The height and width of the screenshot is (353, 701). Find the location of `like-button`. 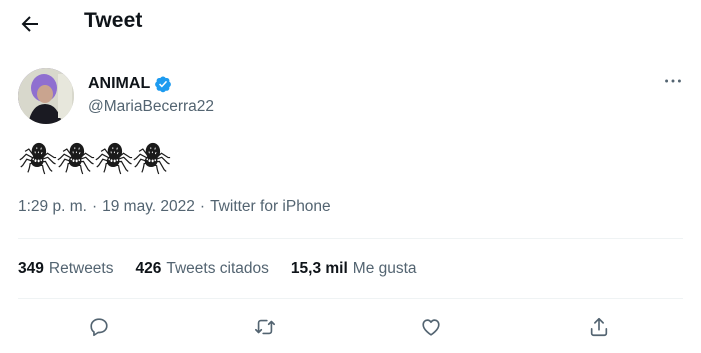

like-button is located at coordinates (433, 329).